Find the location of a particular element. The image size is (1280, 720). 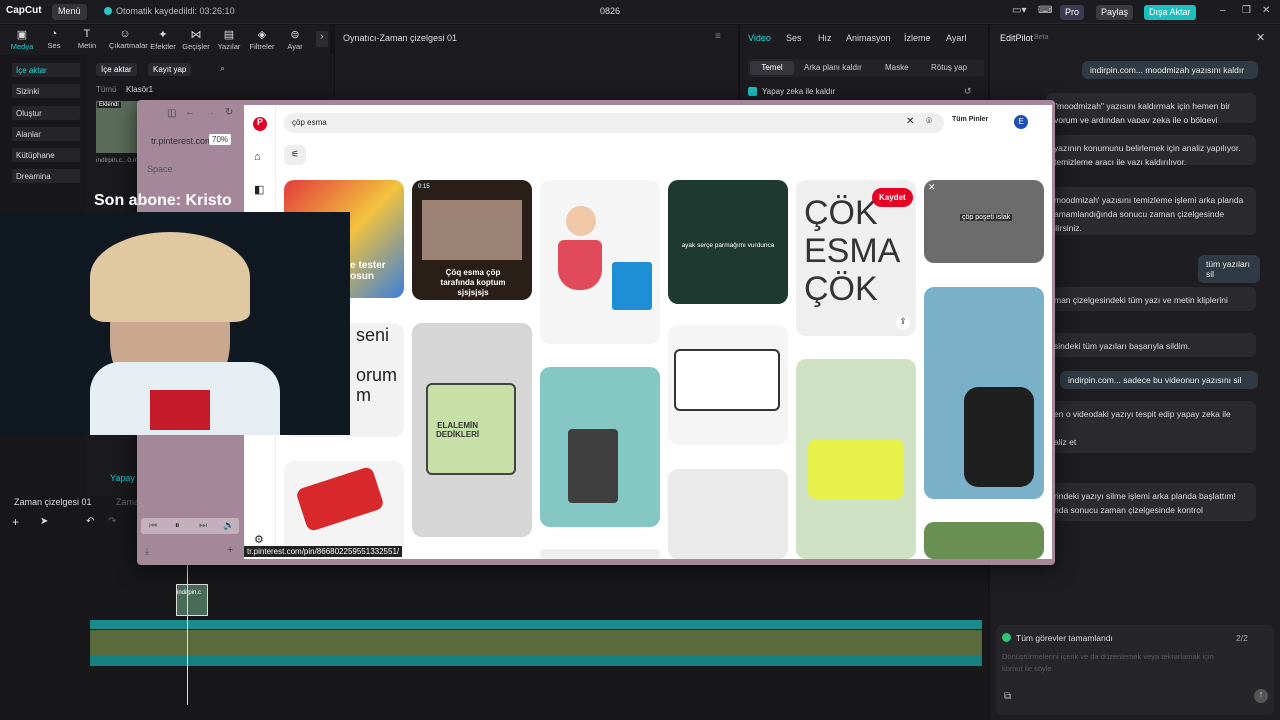

record-chip: Kayıt yap is located at coordinates (170, 69).